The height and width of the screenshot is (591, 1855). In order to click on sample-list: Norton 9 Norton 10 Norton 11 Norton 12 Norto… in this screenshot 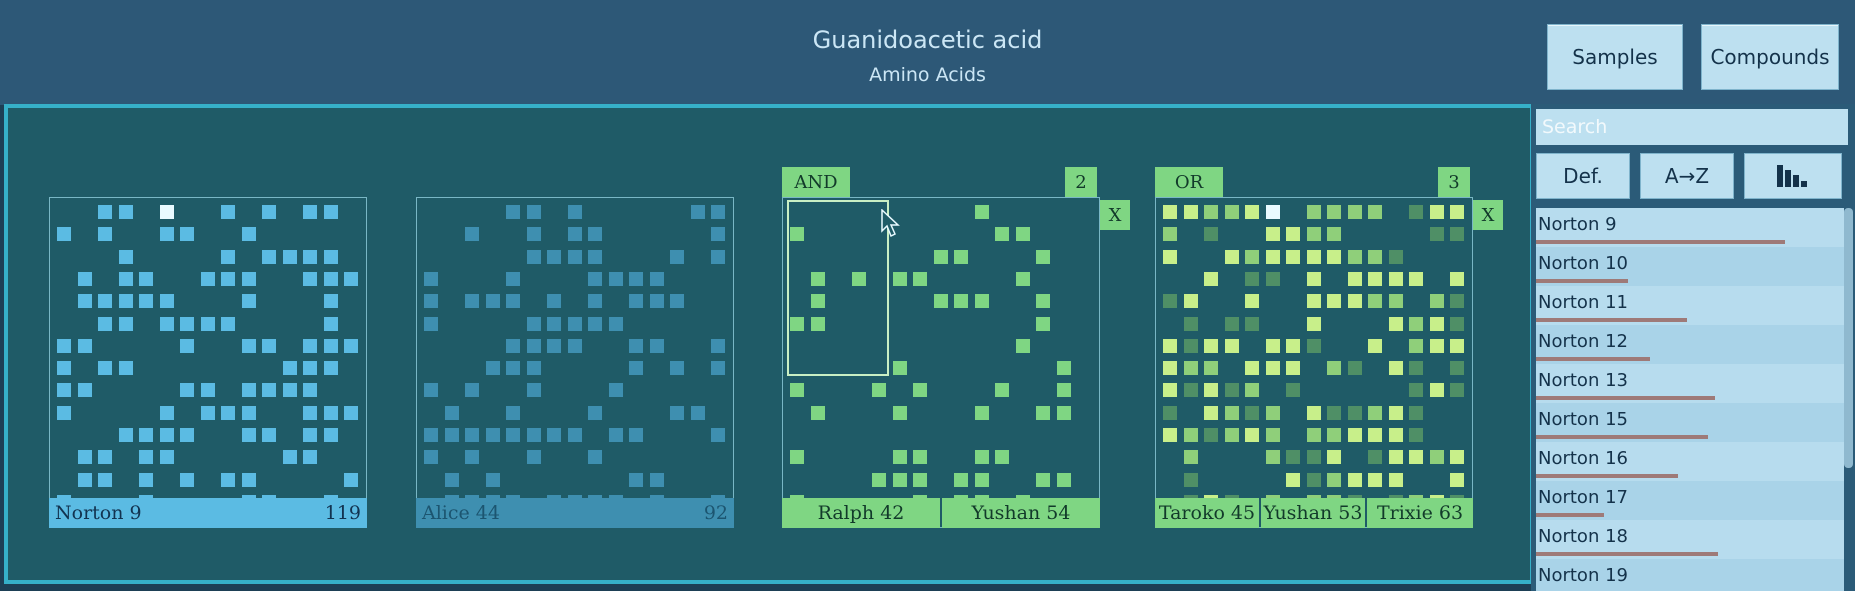, I will do `click(1690, 399)`.